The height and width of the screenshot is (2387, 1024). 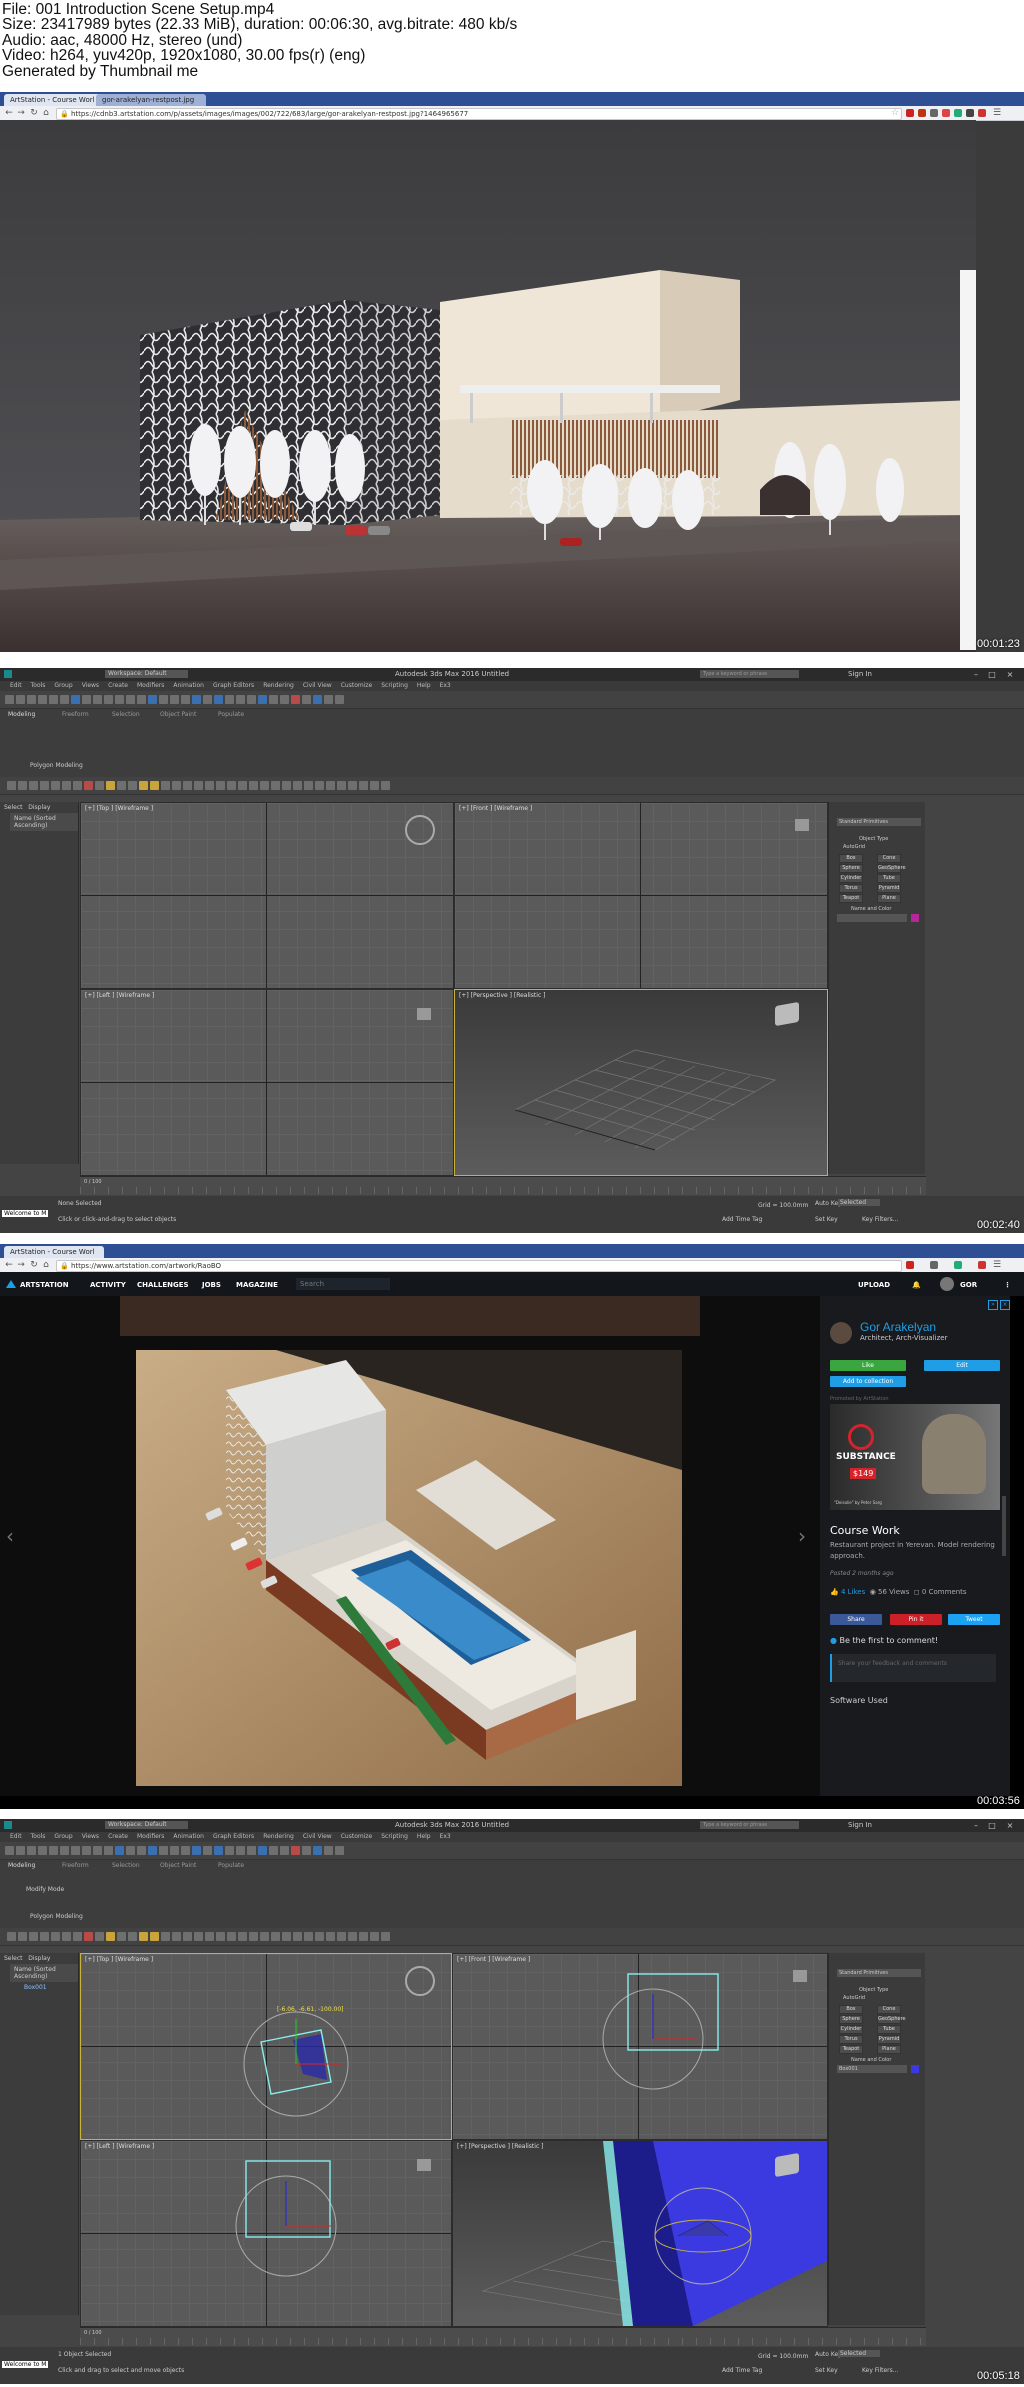 What do you see at coordinates (262, 1850) in the screenshot?
I see `material-editor-icon` at bounding box center [262, 1850].